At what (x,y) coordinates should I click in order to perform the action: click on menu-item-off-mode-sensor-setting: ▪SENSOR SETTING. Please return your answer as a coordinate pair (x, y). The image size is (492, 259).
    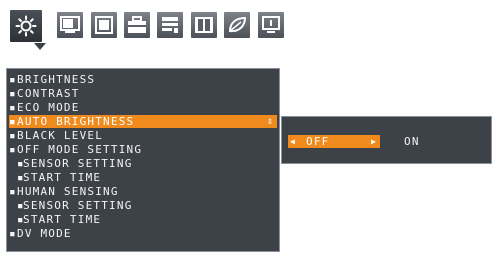
    Looking at the image, I should click on (143, 163).